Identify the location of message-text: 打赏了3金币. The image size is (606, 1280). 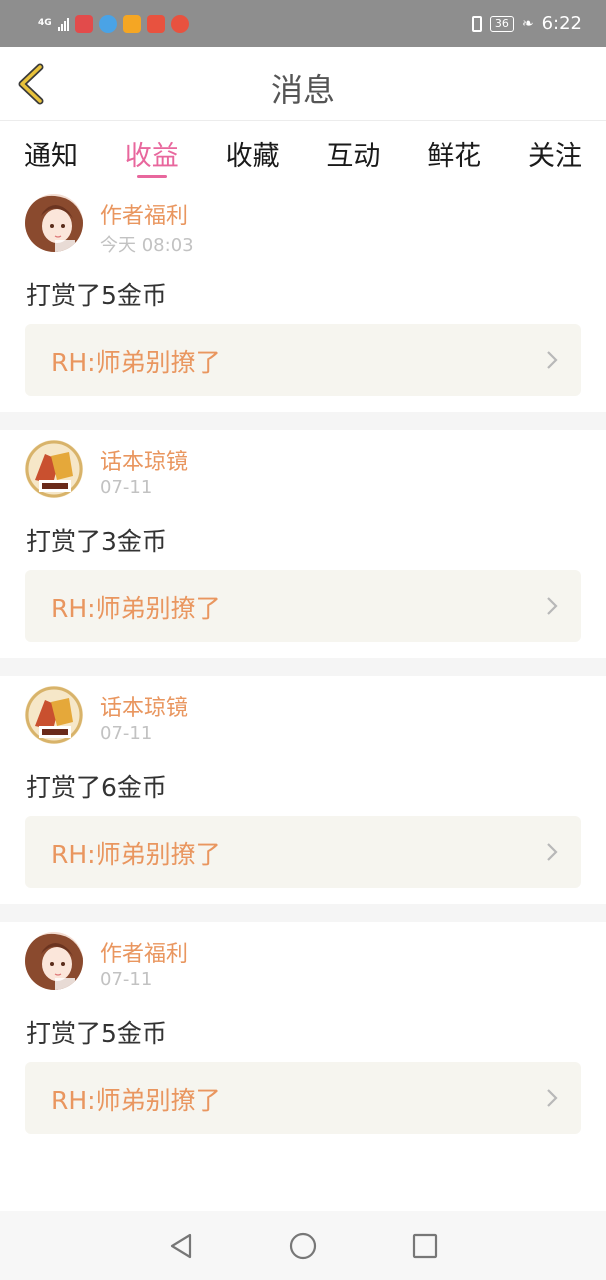
(96, 541).